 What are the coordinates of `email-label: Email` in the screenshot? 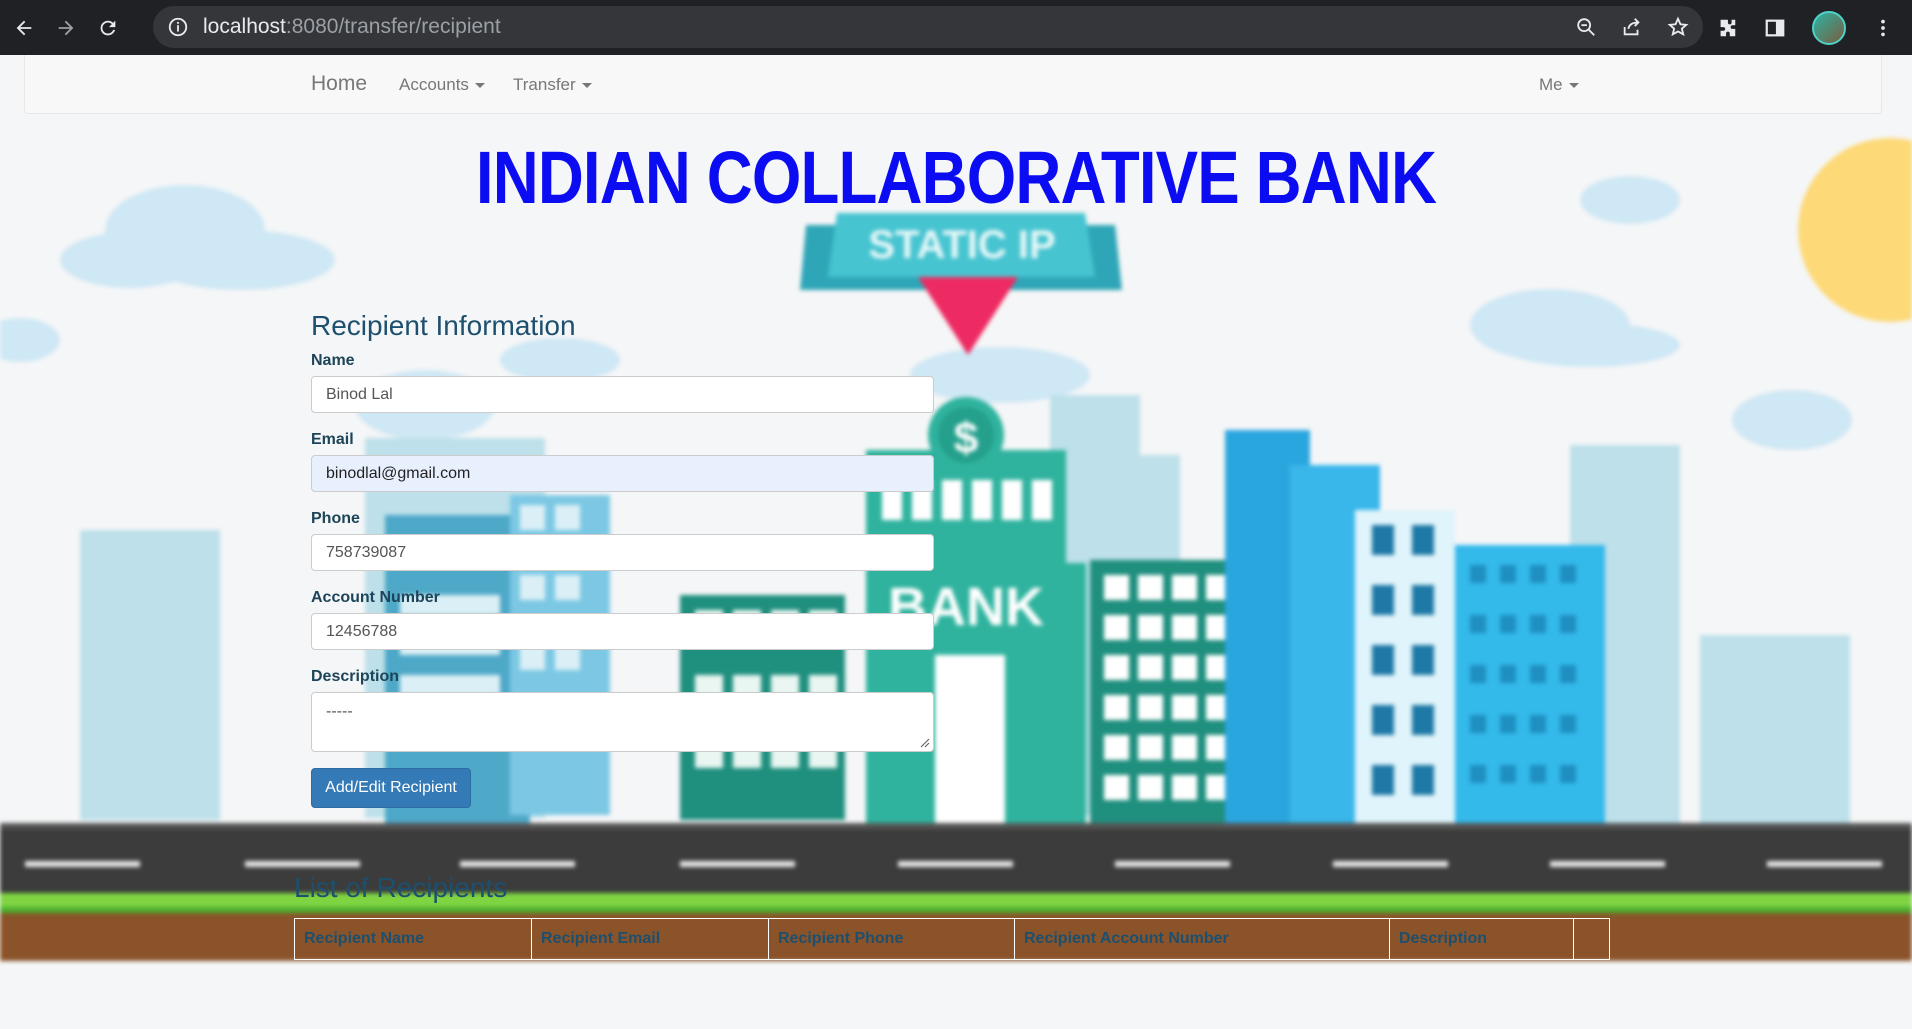 It's located at (332, 439).